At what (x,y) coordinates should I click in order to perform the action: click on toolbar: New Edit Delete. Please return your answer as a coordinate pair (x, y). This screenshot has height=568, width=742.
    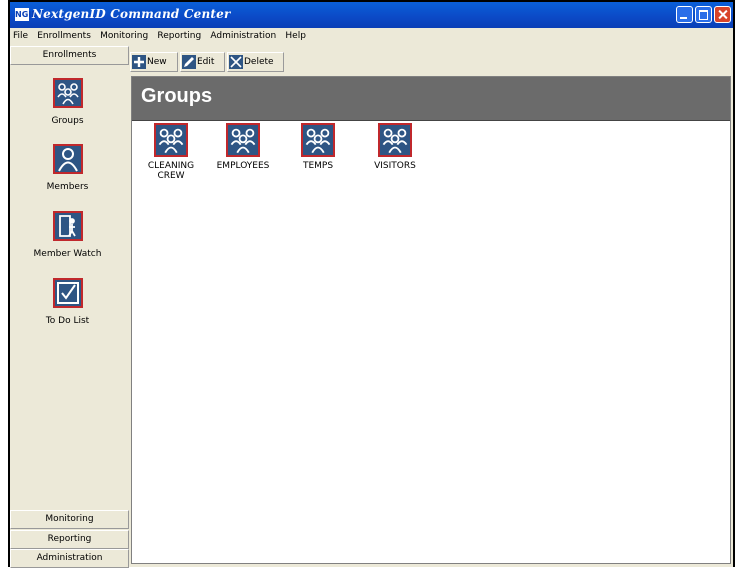
    Looking at the image, I should click on (431, 60).